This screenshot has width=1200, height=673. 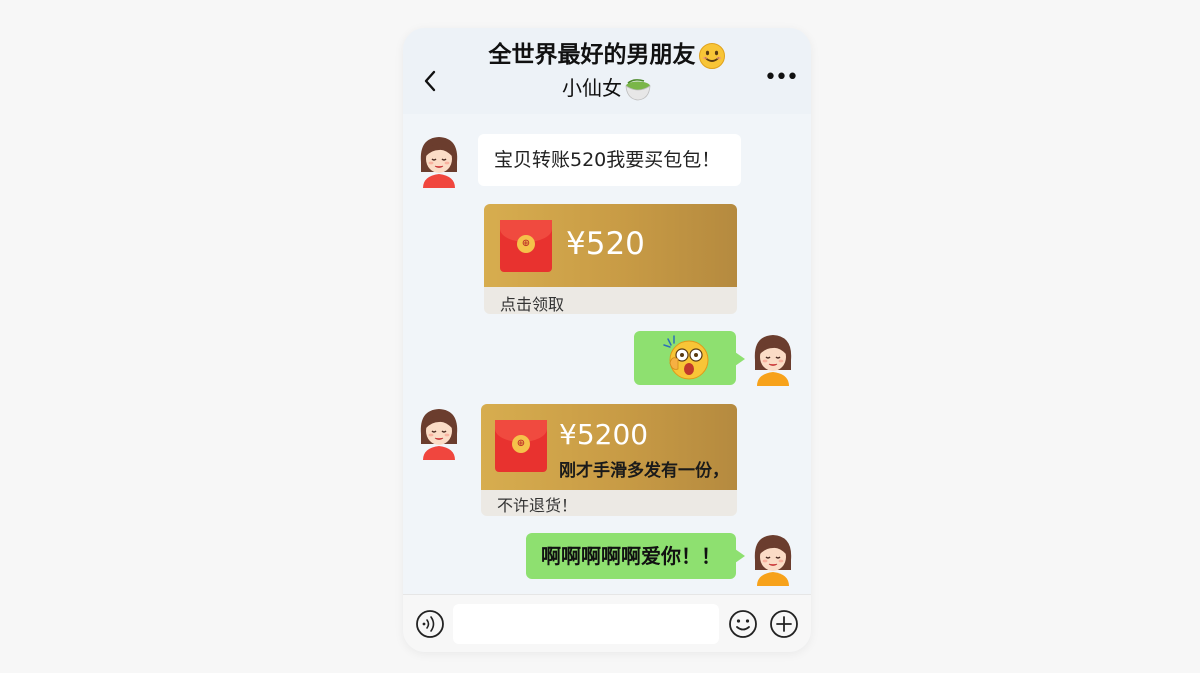 I want to click on red-packet-footer: 不许退货！, so click(x=537, y=505).